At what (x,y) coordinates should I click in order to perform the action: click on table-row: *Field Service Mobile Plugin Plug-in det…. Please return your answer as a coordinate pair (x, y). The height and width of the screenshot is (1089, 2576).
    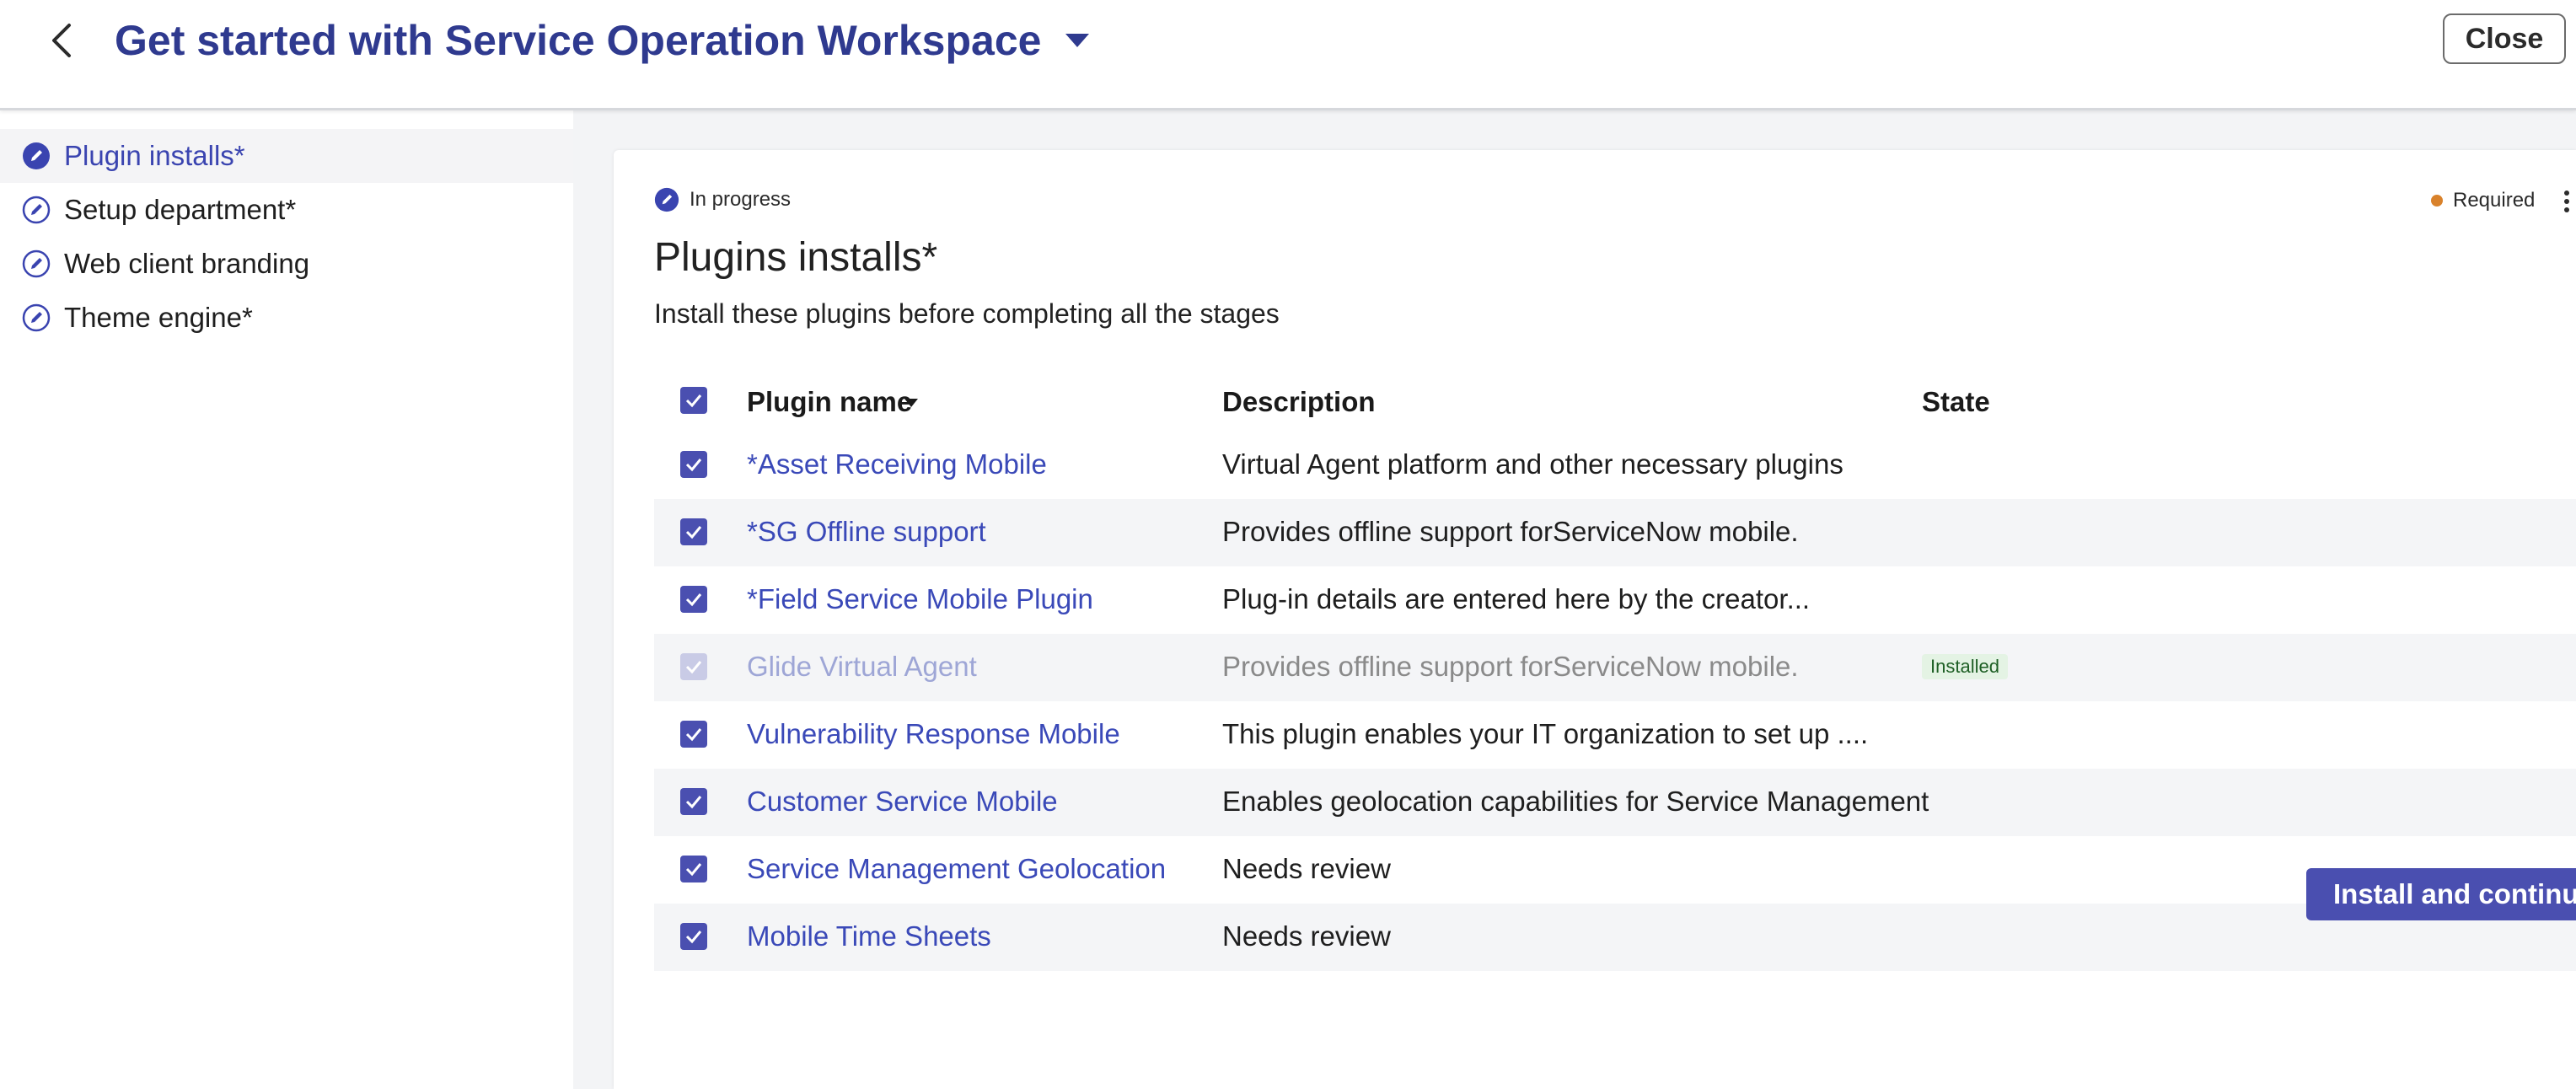
    Looking at the image, I should click on (1615, 600).